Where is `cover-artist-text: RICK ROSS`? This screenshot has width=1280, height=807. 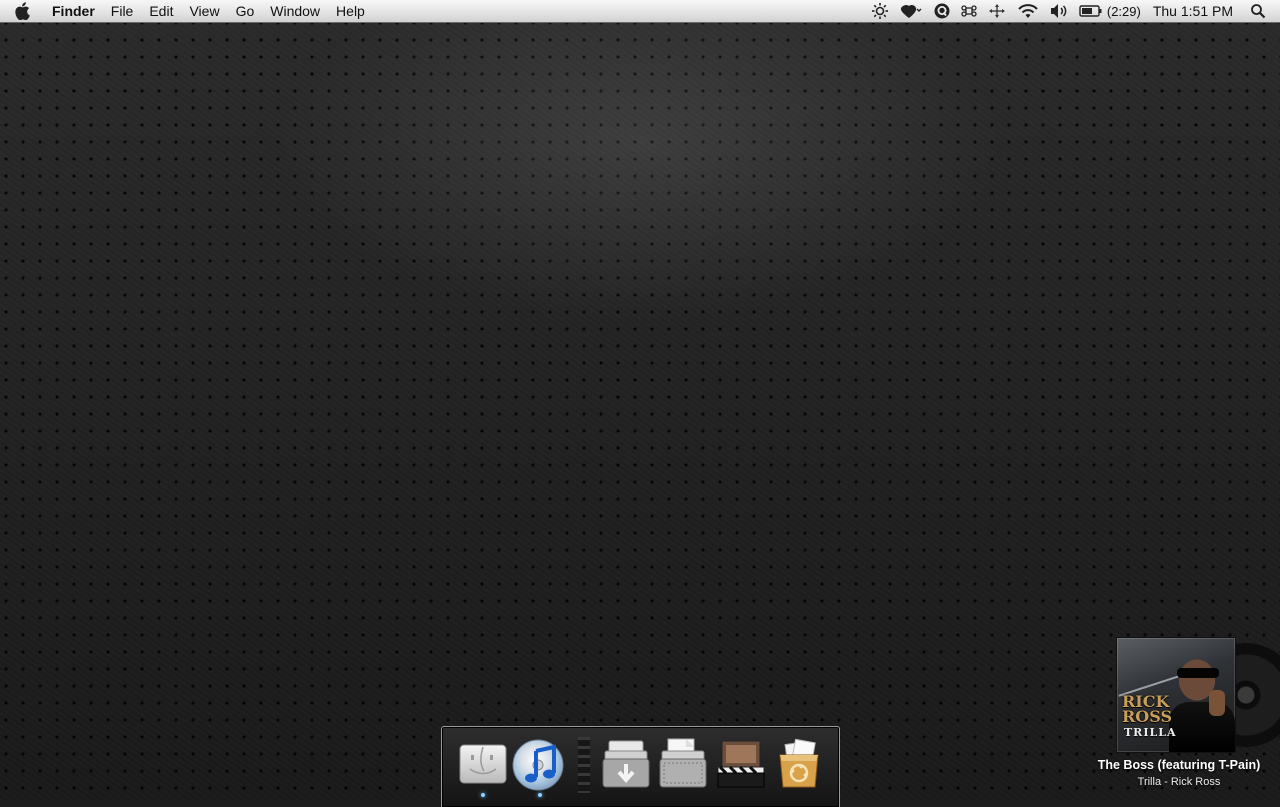 cover-artist-text: RICK ROSS is located at coordinates (1147, 709).